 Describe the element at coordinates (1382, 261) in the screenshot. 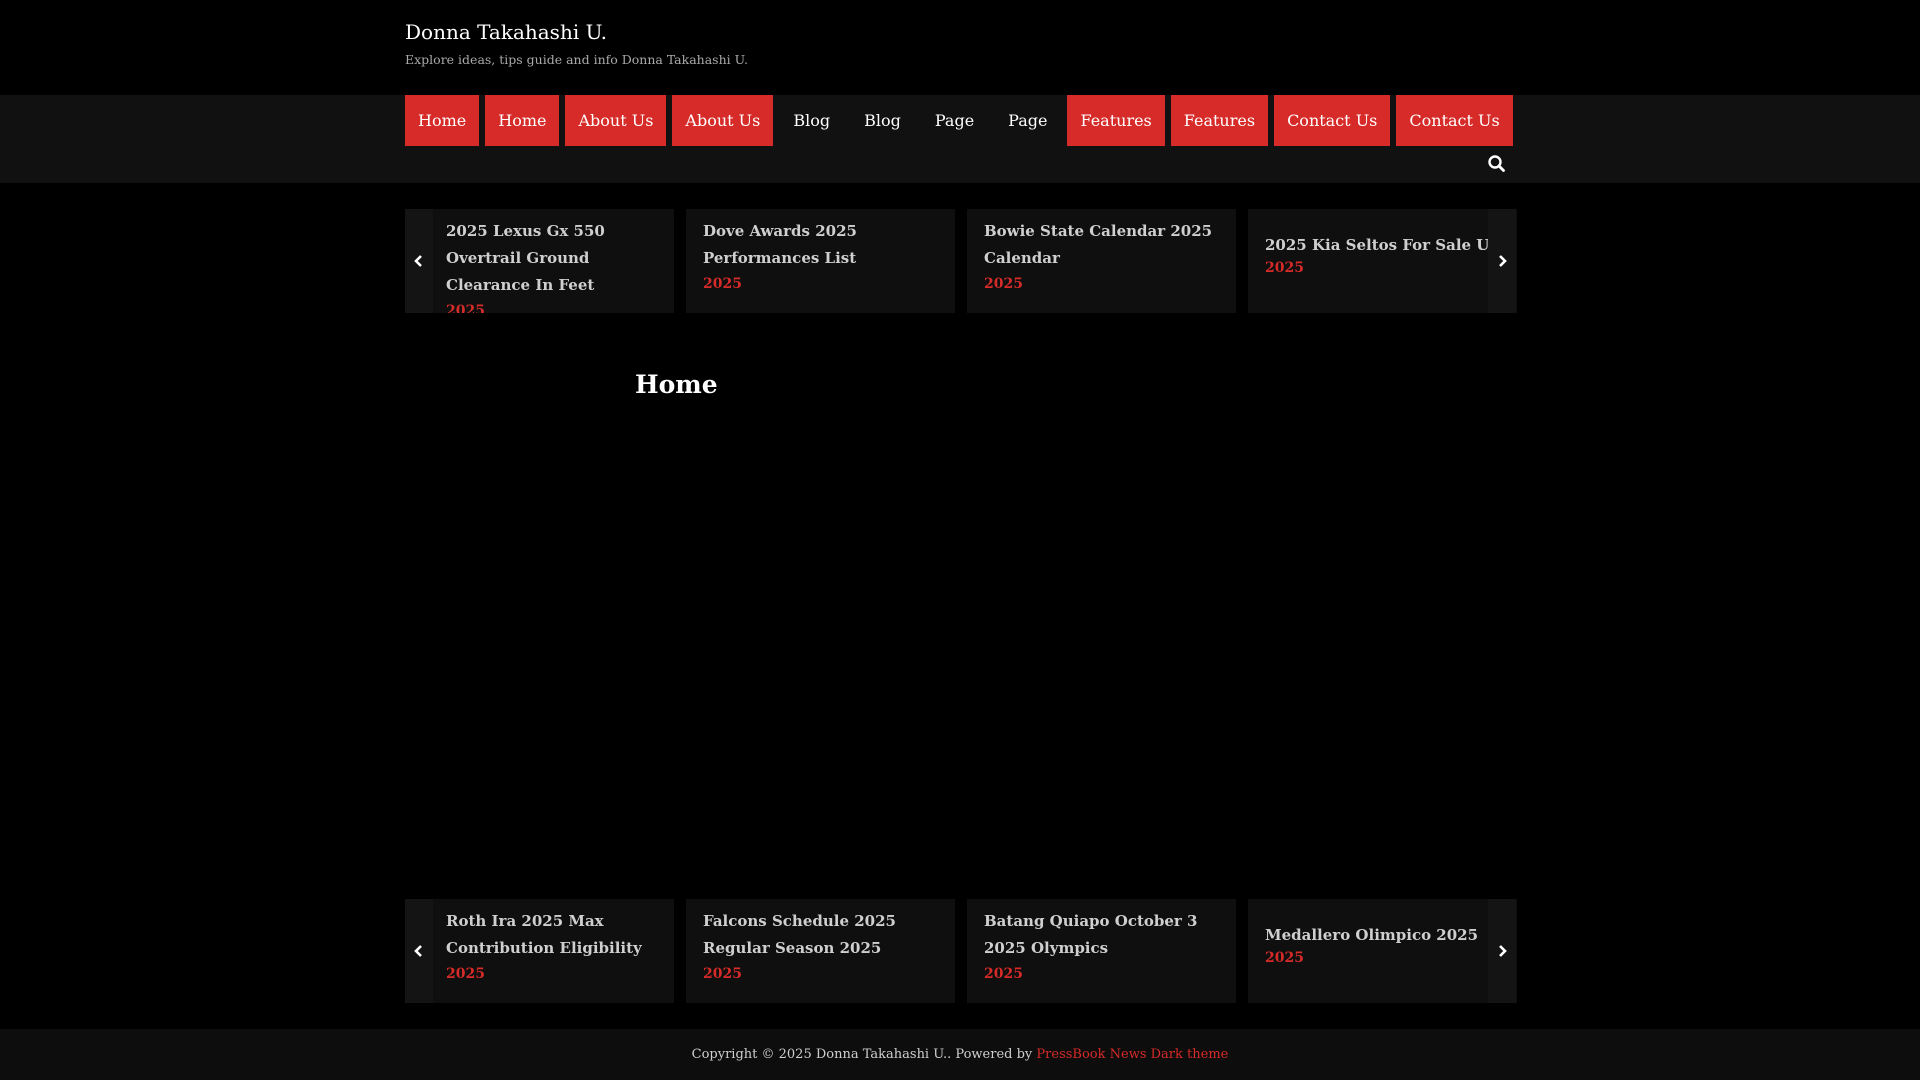

I see `carousel-card: 2025 Kia Seltos For Sale Uk 2025` at that location.